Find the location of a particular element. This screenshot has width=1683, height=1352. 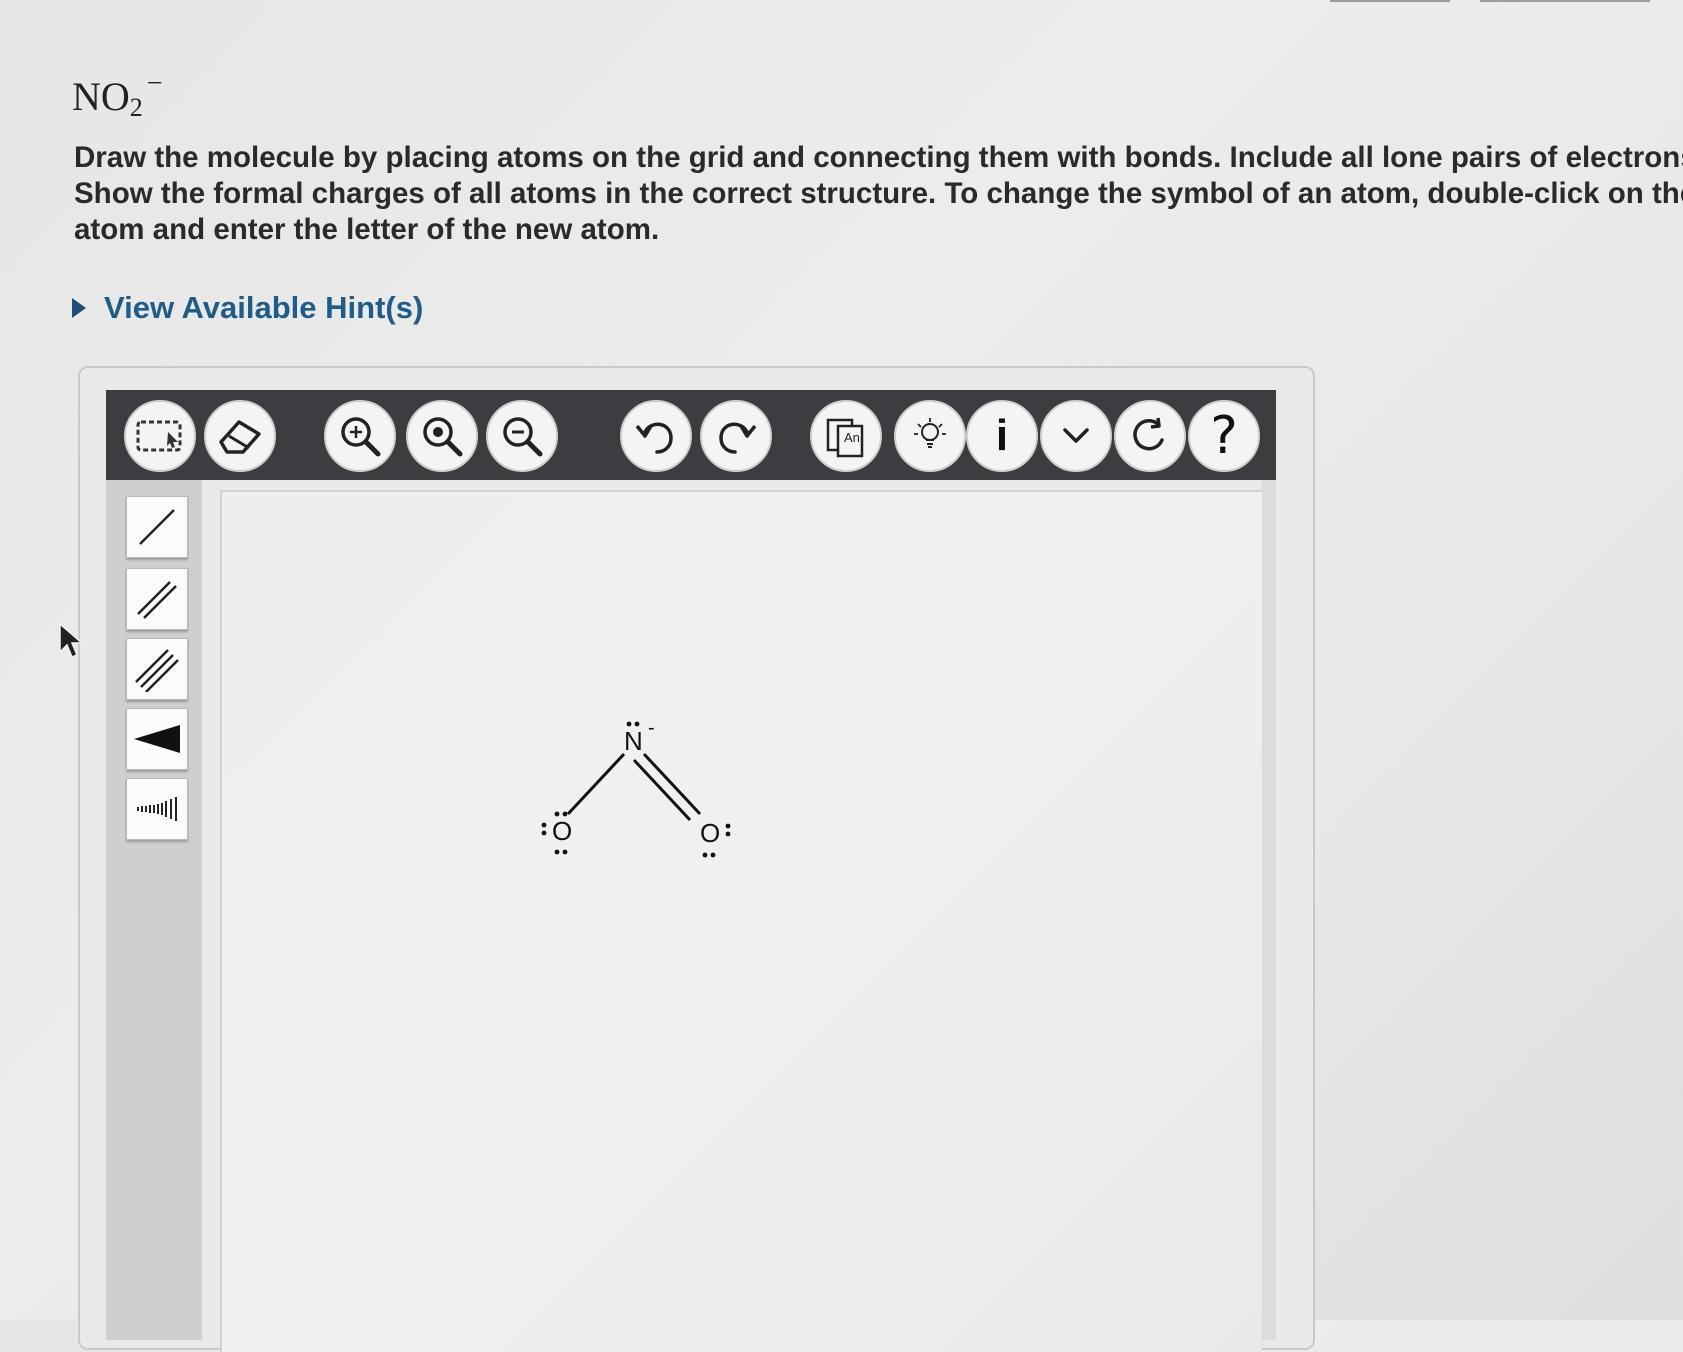

zoom-in-button is located at coordinates (360, 436).